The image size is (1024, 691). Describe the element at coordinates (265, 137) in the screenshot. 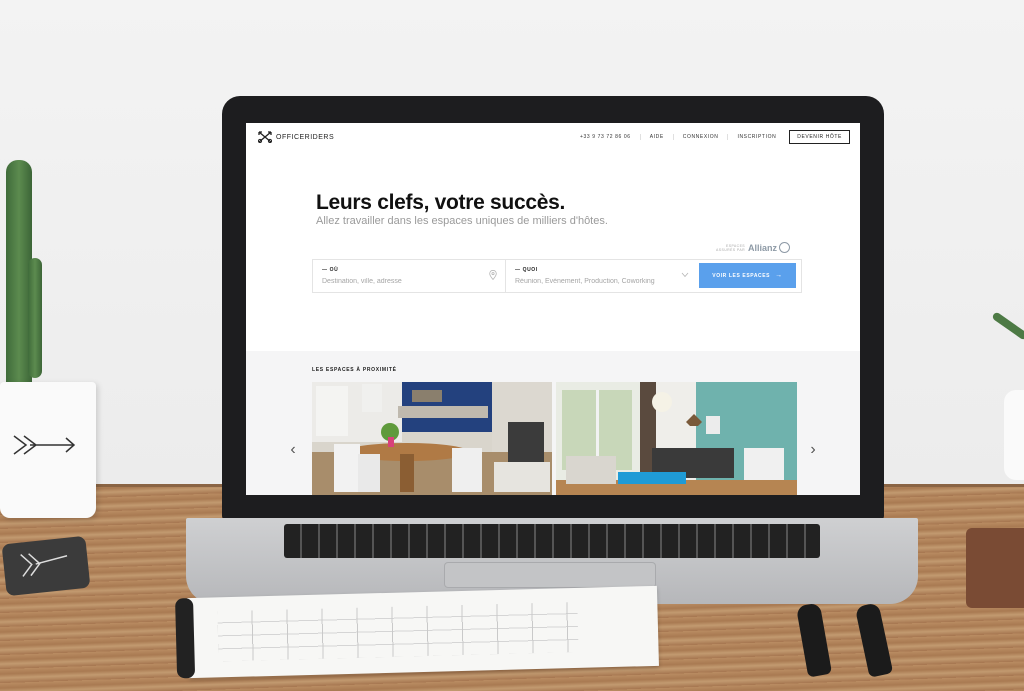

I see `crossed-arrows-logo-icon` at that location.